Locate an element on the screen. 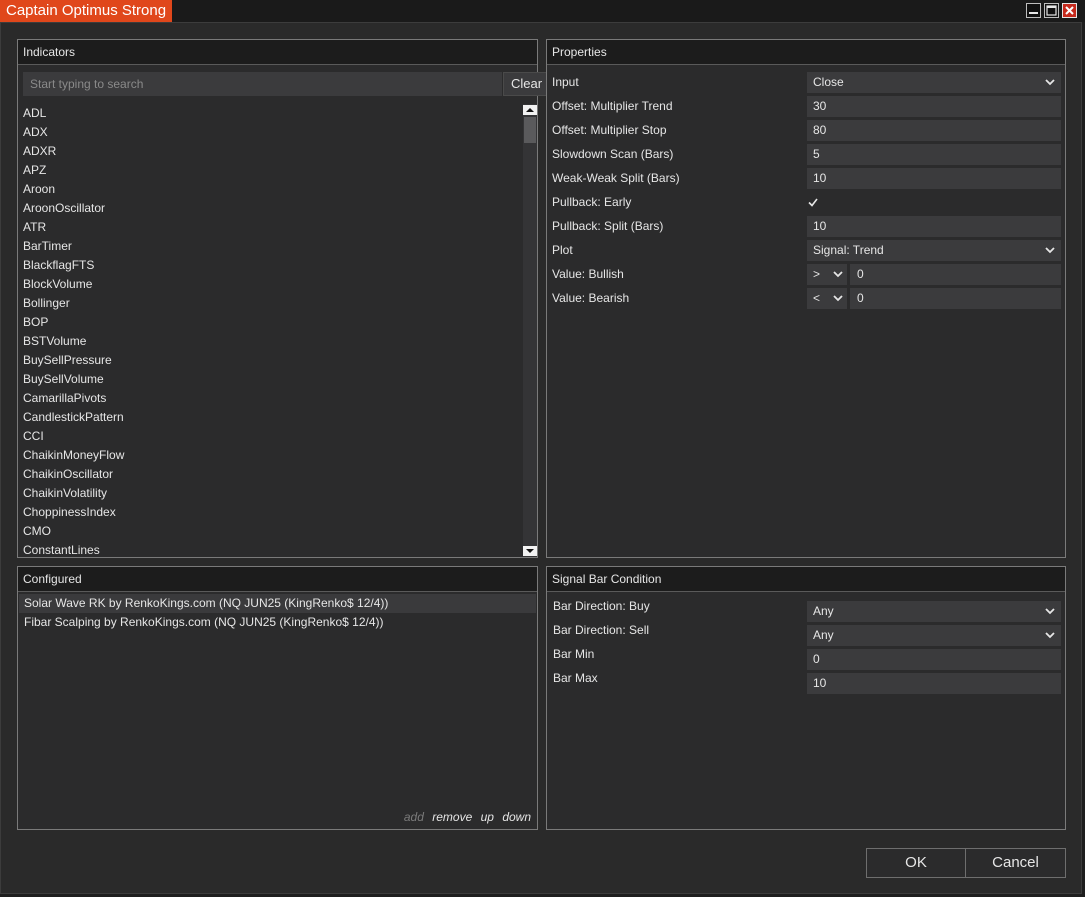 This screenshot has width=1085, height=897. property-row-value-bearish: Value: Bearish < 0 is located at coordinates (807, 298).